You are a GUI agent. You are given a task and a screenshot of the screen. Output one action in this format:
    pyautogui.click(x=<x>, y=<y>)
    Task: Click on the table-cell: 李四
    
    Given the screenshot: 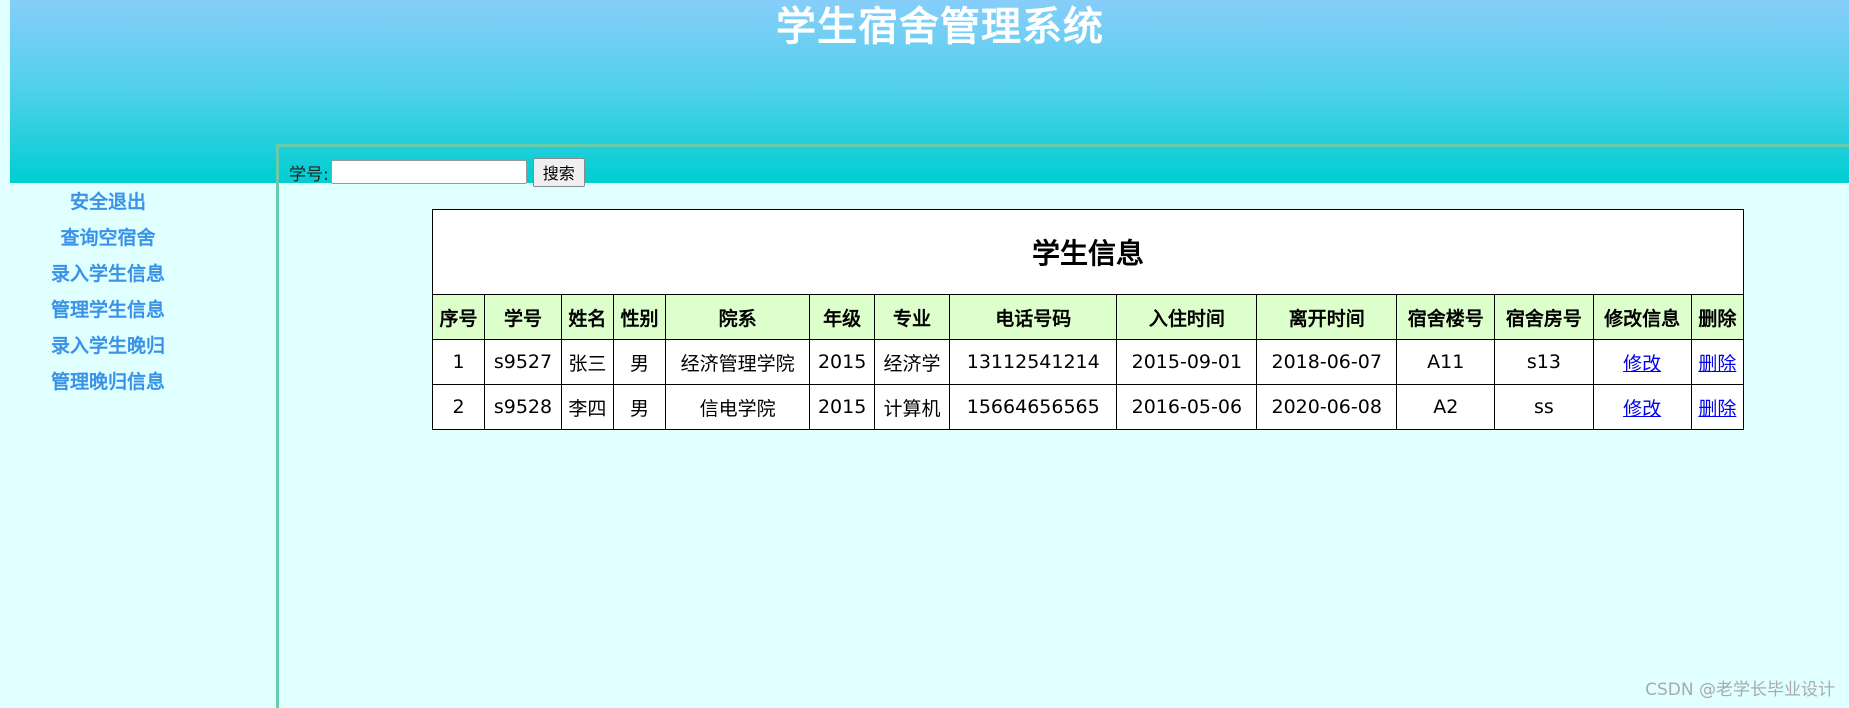 What is the action you would take?
    pyautogui.click(x=587, y=407)
    